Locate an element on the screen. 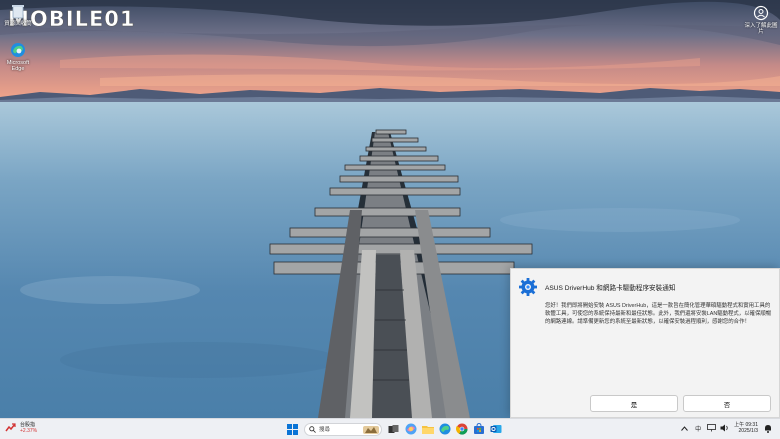  search-icon is located at coordinates (312, 429).